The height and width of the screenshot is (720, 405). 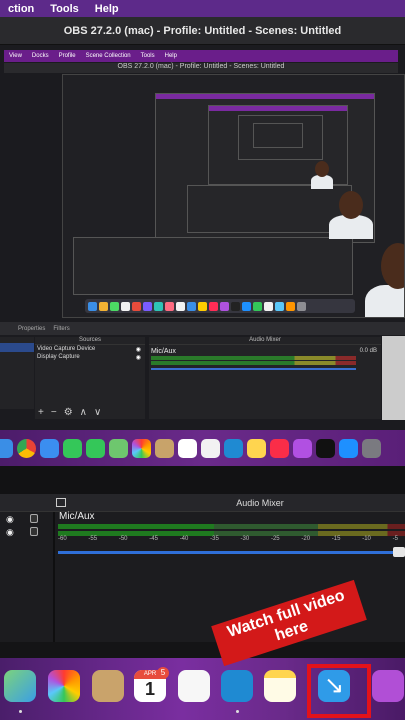 I want to click on appstore-icon, so click(x=348, y=448).